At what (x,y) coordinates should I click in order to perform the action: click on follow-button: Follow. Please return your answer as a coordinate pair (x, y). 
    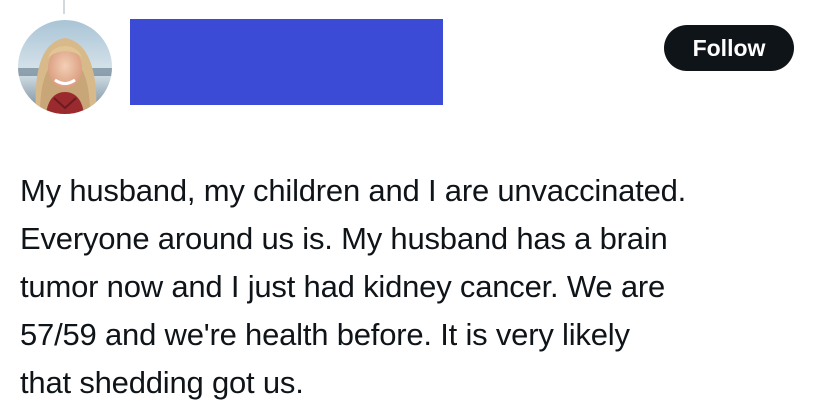
    Looking at the image, I should click on (729, 48).